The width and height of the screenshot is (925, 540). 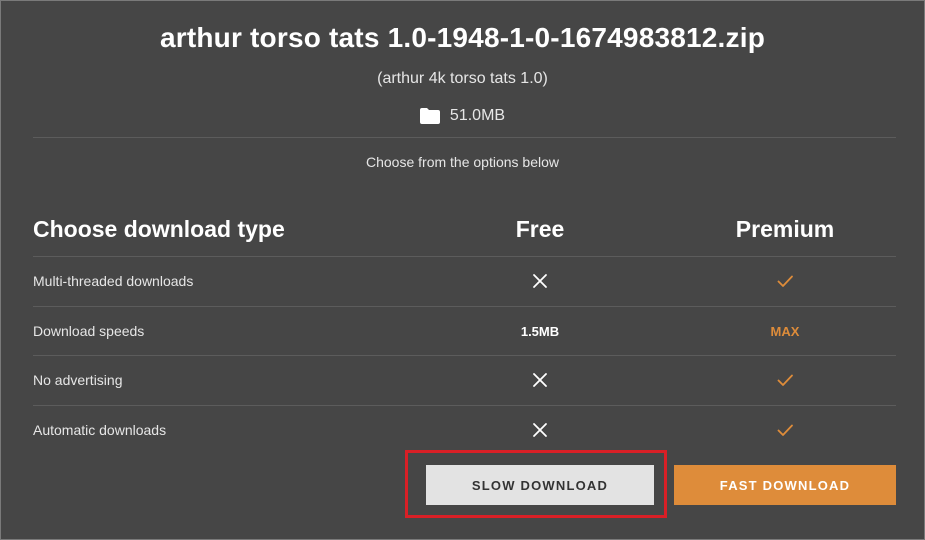 What do you see at coordinates (462, 162) in the screenshot?
I see `choose-options-text: Choose from the options below` at bounding box center [462, 162].